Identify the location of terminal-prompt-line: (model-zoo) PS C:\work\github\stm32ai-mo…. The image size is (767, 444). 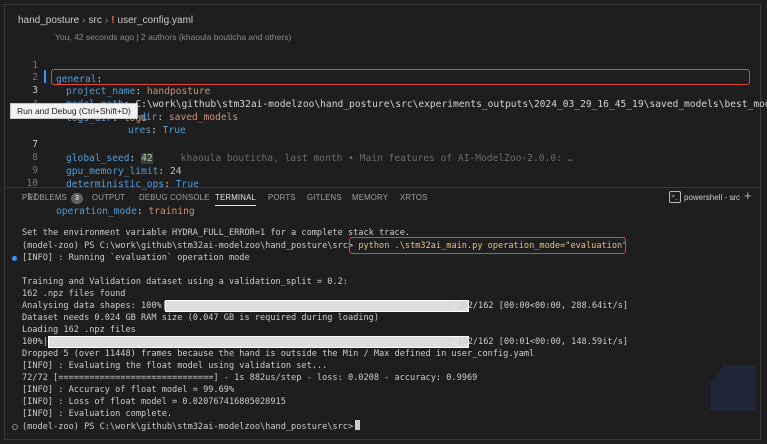
(191, 426).